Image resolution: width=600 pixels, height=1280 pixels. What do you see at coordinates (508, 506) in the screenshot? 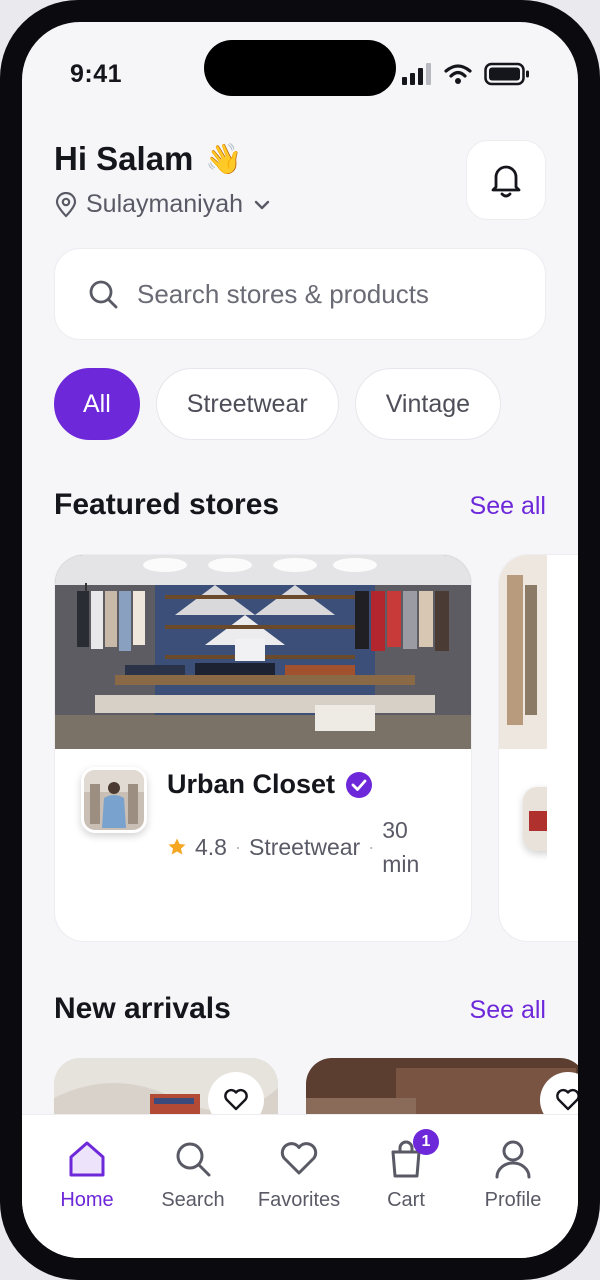
I see `featured-see-all-link: See all` at bounding box center [508, 506].